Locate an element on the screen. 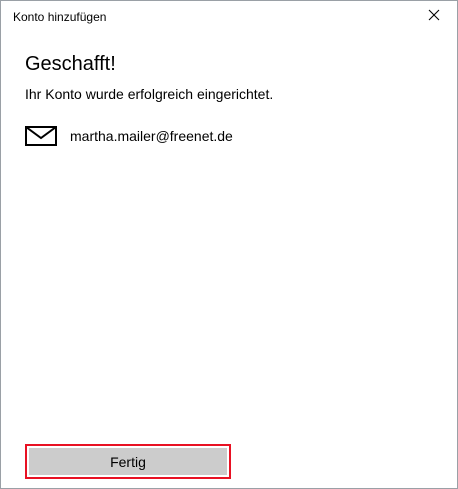  account-email: martha.mailer@freenet.de is located at coordinates (151, 136).